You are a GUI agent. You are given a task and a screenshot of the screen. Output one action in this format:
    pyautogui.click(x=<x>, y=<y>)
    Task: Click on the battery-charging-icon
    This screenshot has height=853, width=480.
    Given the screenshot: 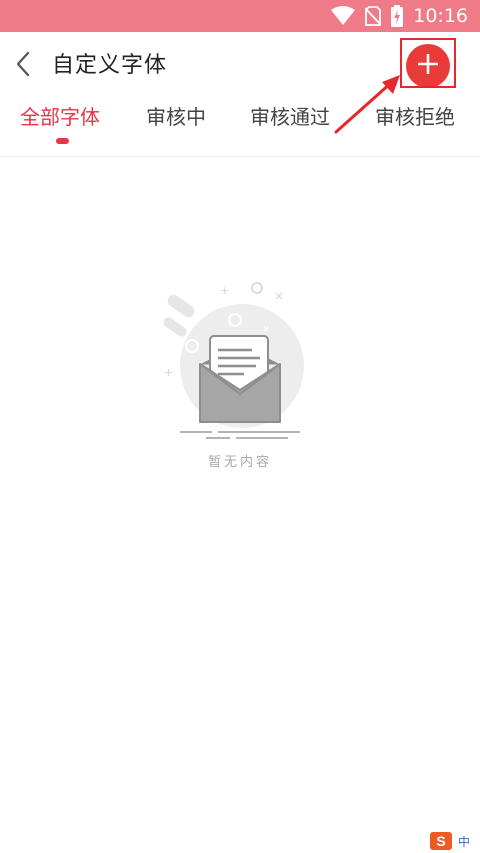 What is the action you would take?
    pyautogui.click(x=397, y=16)
    